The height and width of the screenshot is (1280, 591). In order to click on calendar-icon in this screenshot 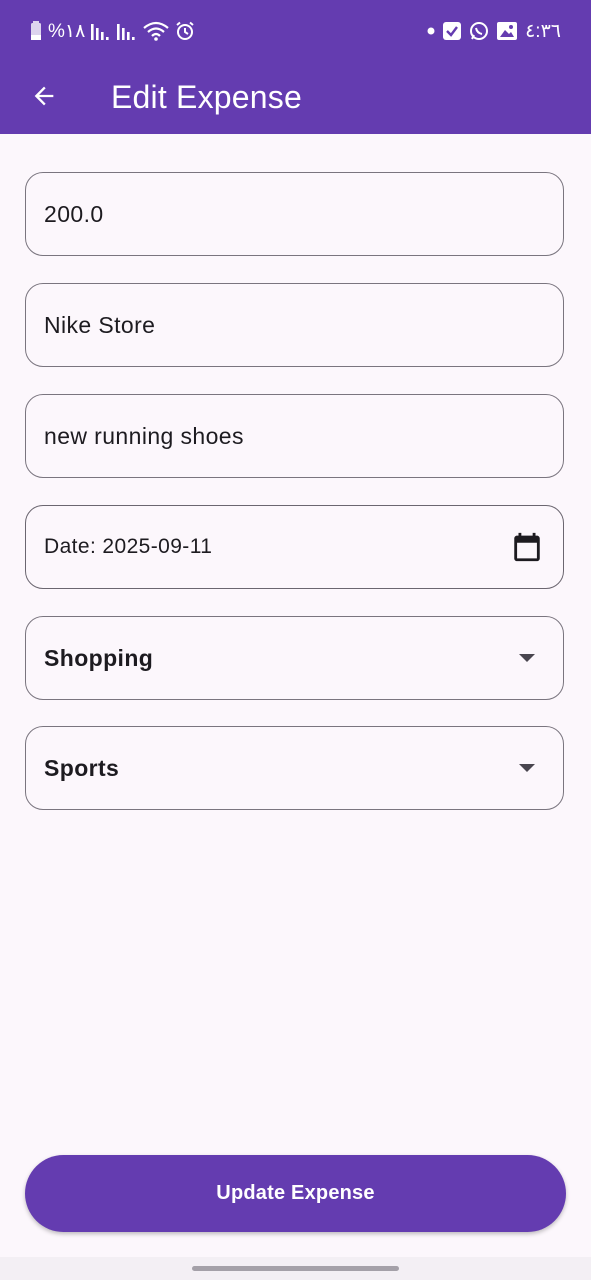, I will do `click(527, 547)`.